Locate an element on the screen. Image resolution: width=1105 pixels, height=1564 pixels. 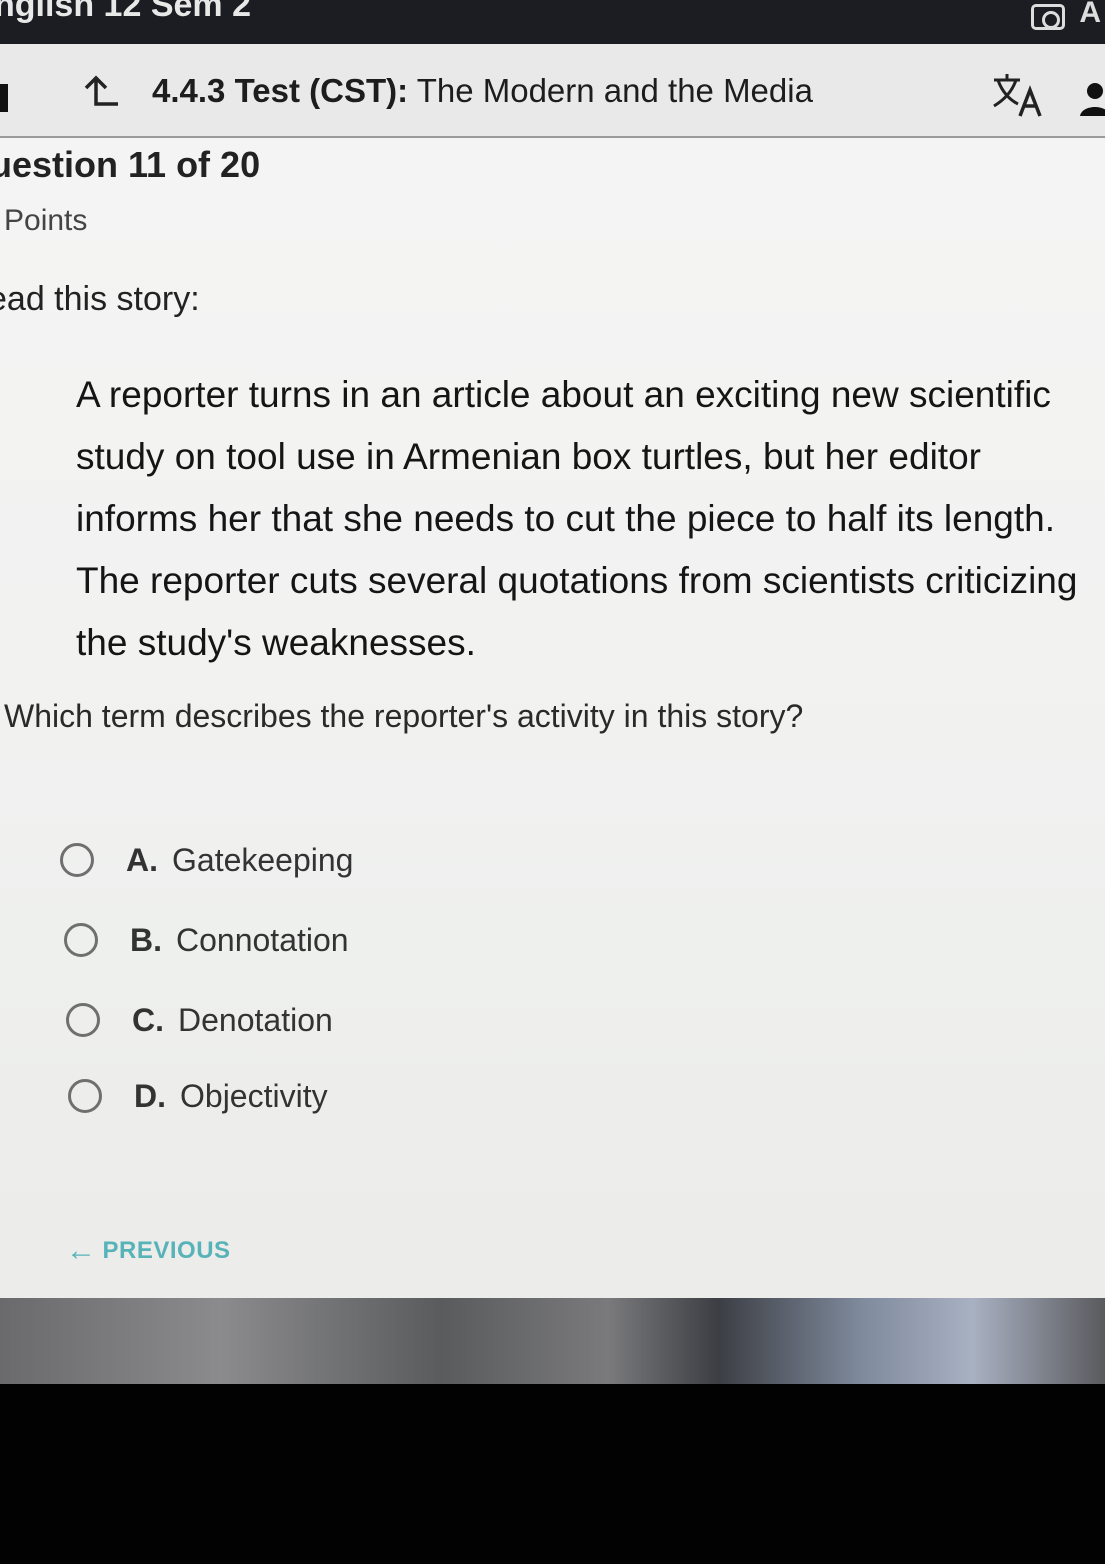
course-title: nglish 12 Sem 2 is located at coordinates (125, 12).